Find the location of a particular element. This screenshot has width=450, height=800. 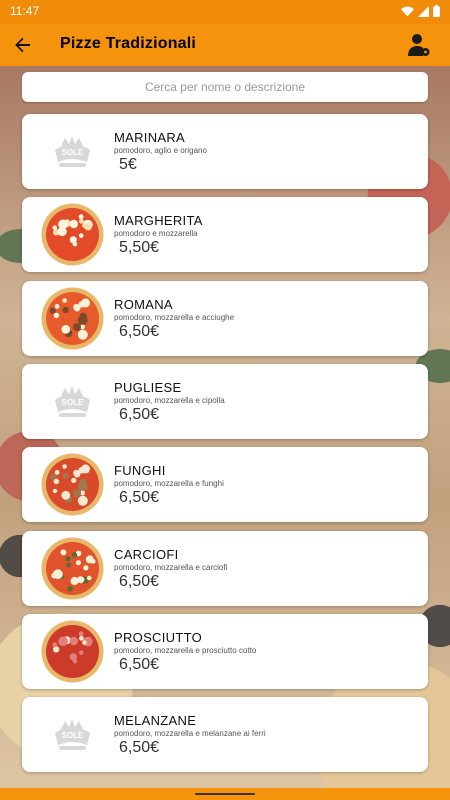

status-icons is located at coordinates (420, 11).